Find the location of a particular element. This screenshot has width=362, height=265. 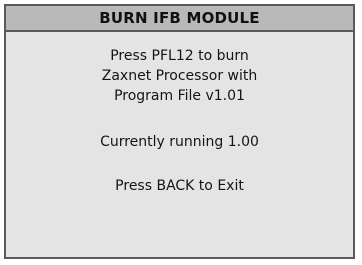

dialog-title-bar: BURN IFB MODULE is located at coordinates (179, 19).